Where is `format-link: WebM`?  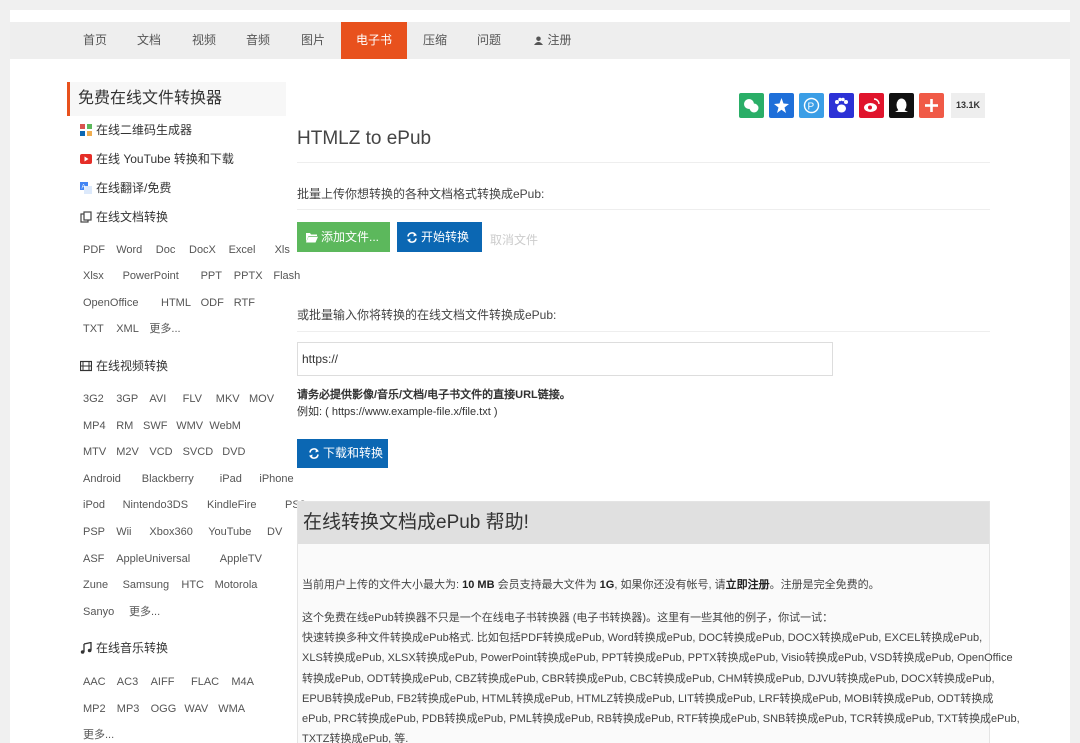 format-link: WebM is located at coordinates (225, 426).